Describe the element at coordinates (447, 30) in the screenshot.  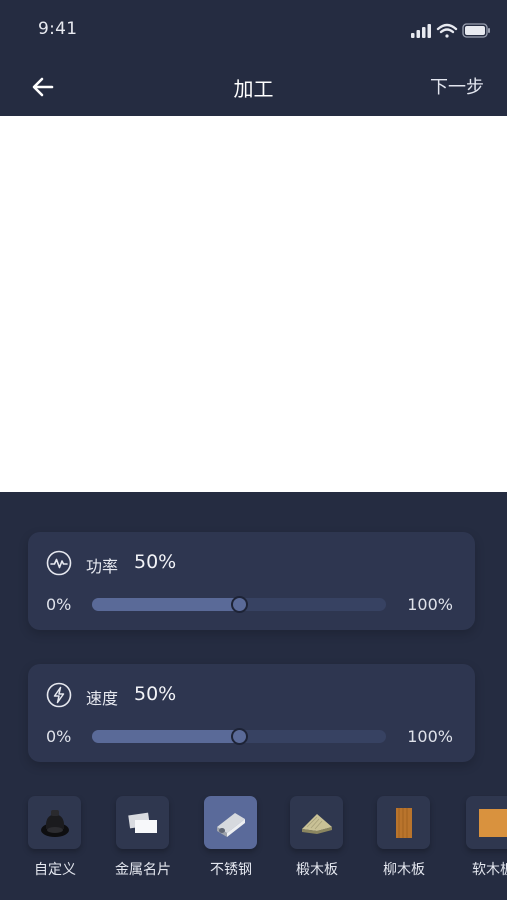
I see `wifi-icon` at that location.